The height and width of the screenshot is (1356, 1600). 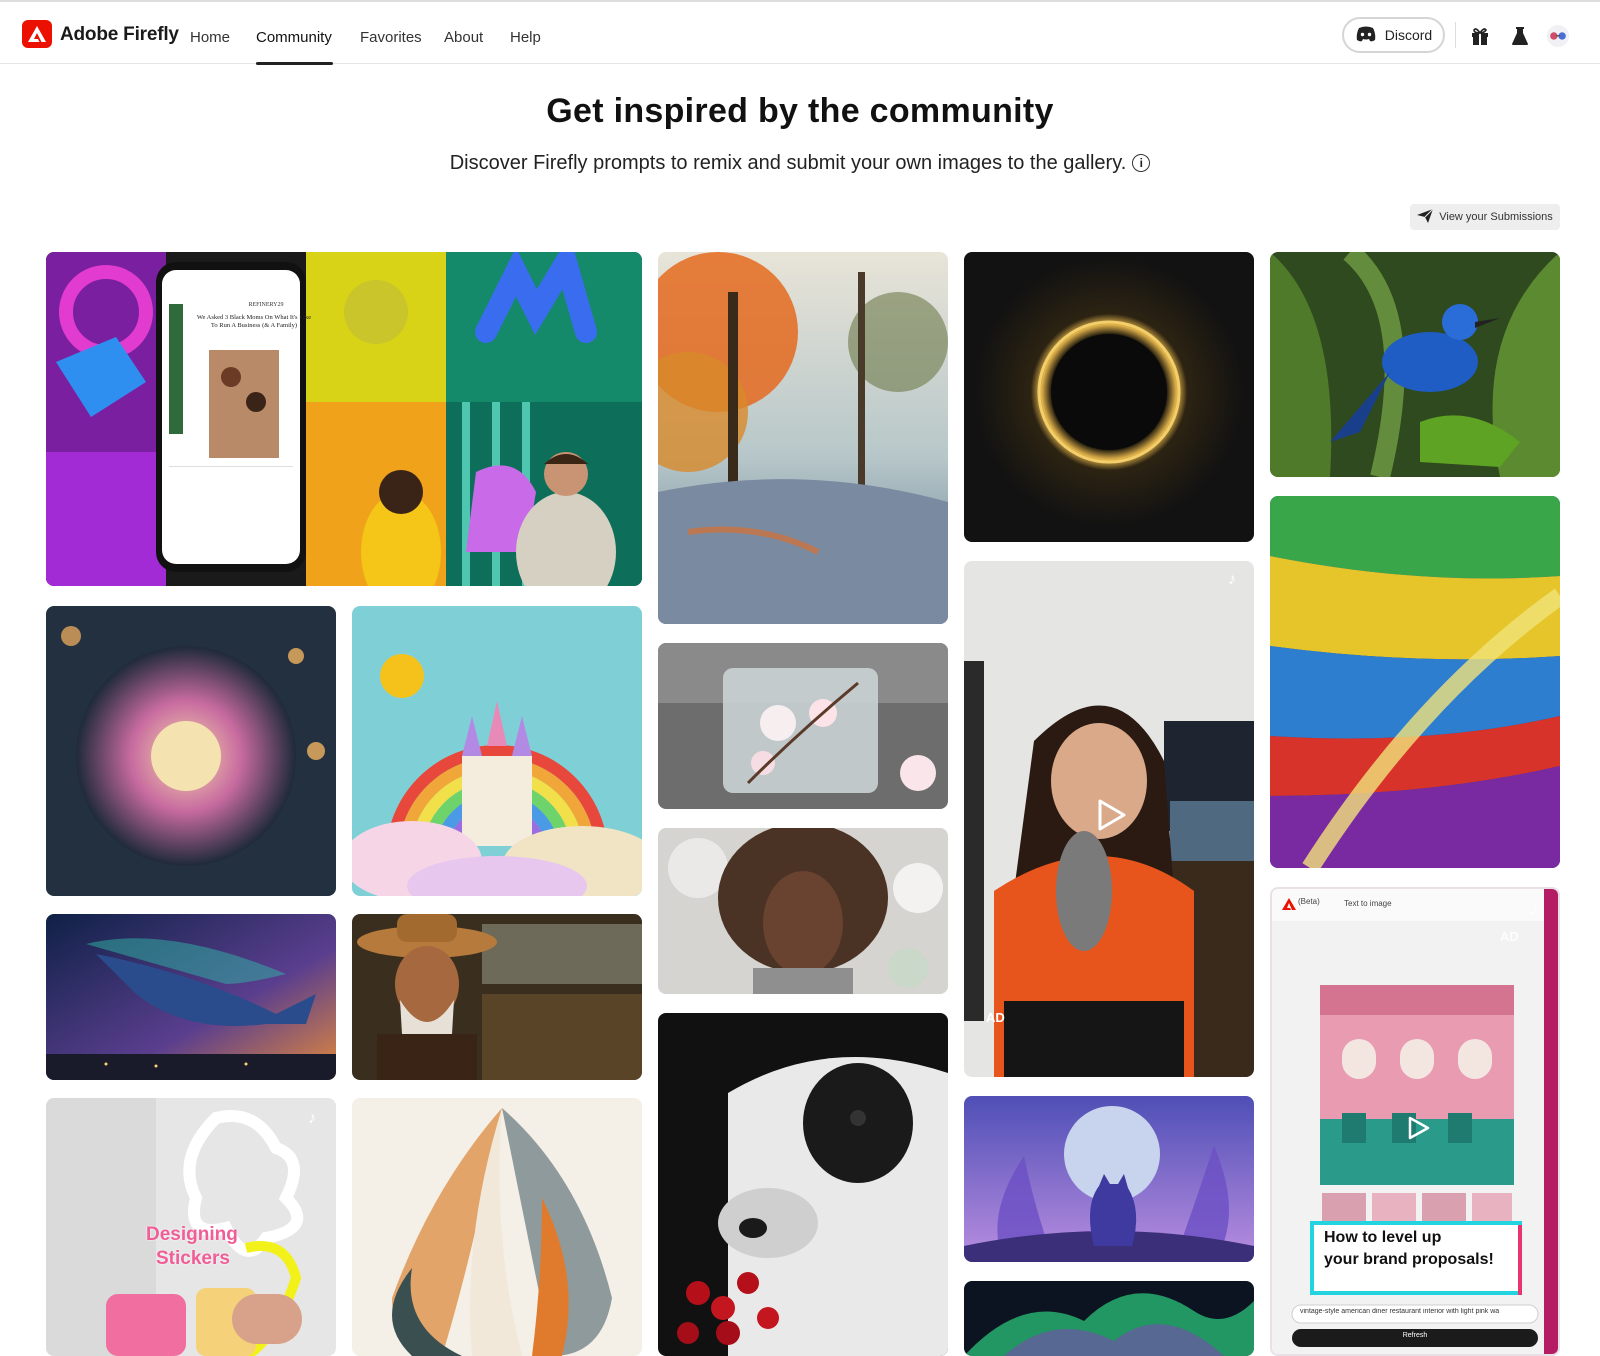 I want to click on beaker-icon, so click(x=1520, y=36).